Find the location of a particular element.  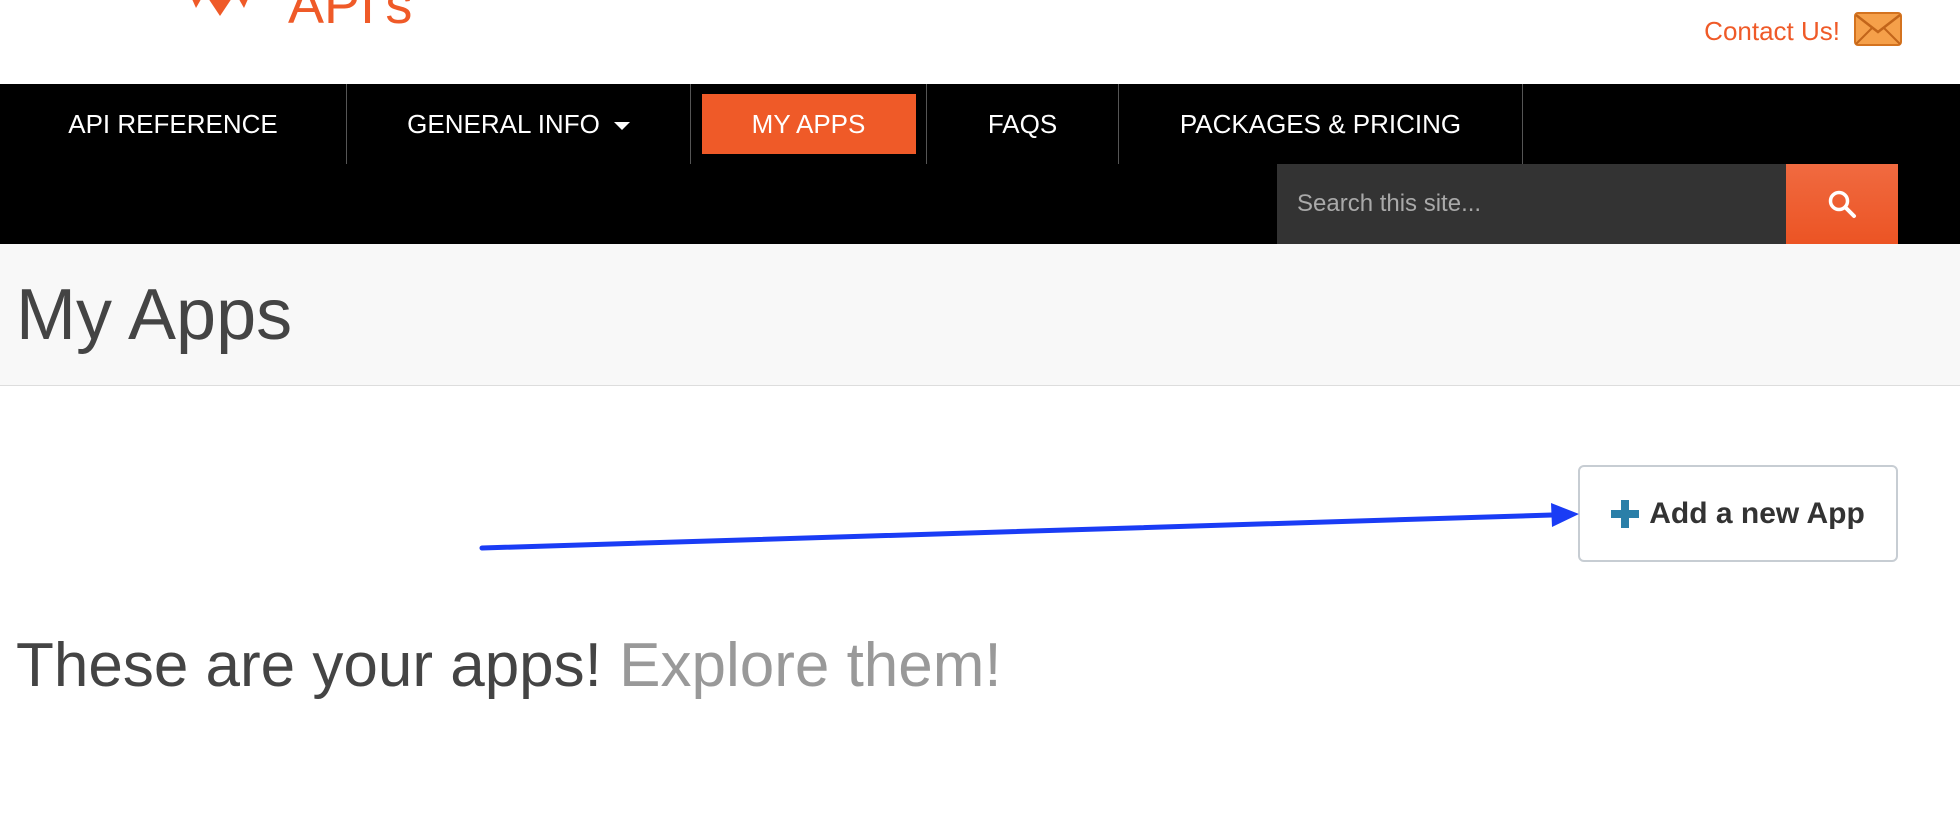

nav-item-api-reference: API REFERENCE is located at coordinates (173, 124).